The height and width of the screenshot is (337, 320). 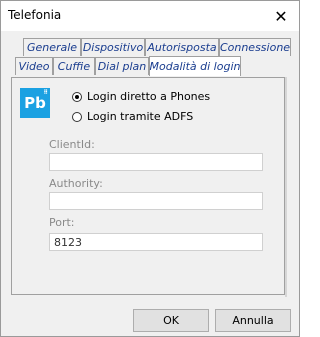 I want to click on authority-label: Authority:, so click(x=76, y=183).